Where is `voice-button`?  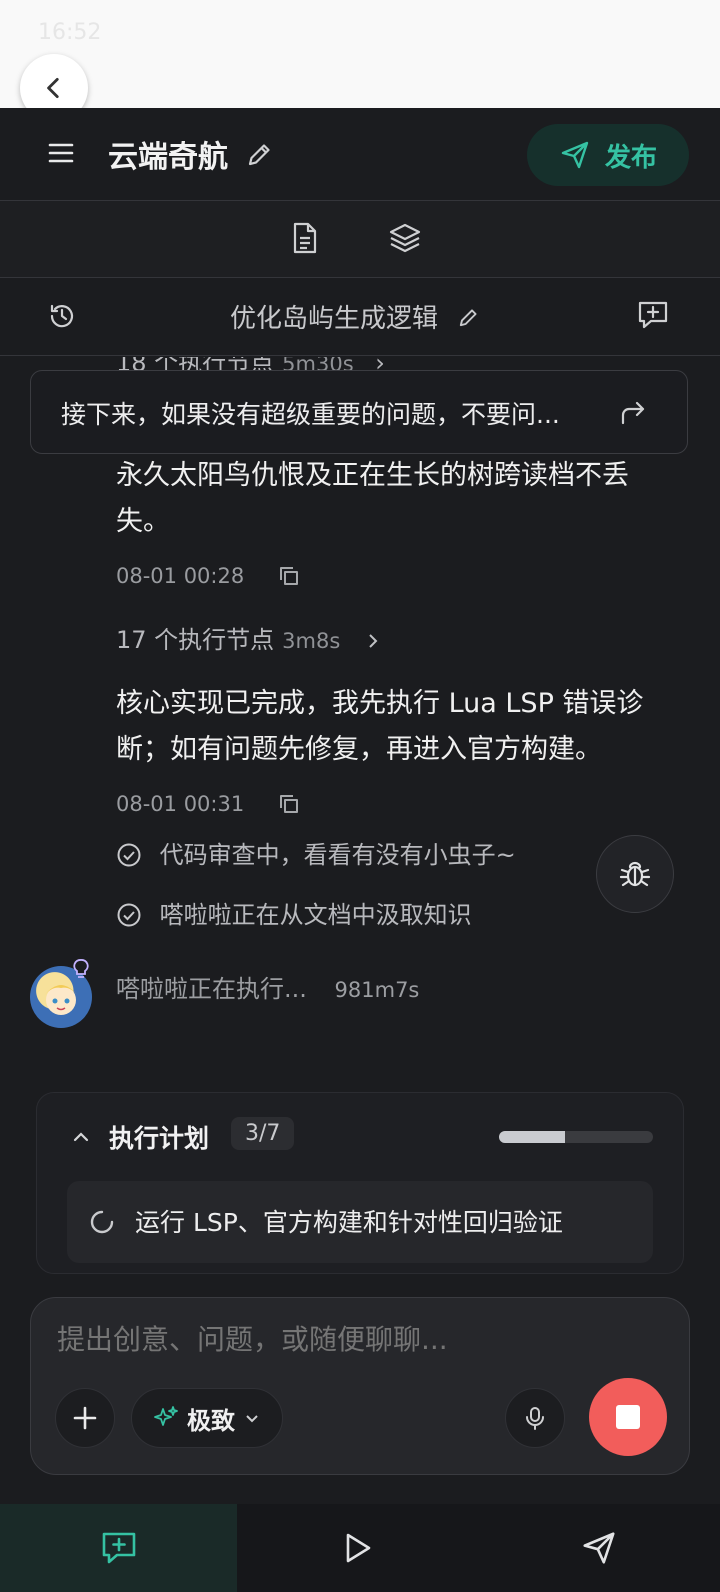 voice-button is located at coordinates (535, 1418).